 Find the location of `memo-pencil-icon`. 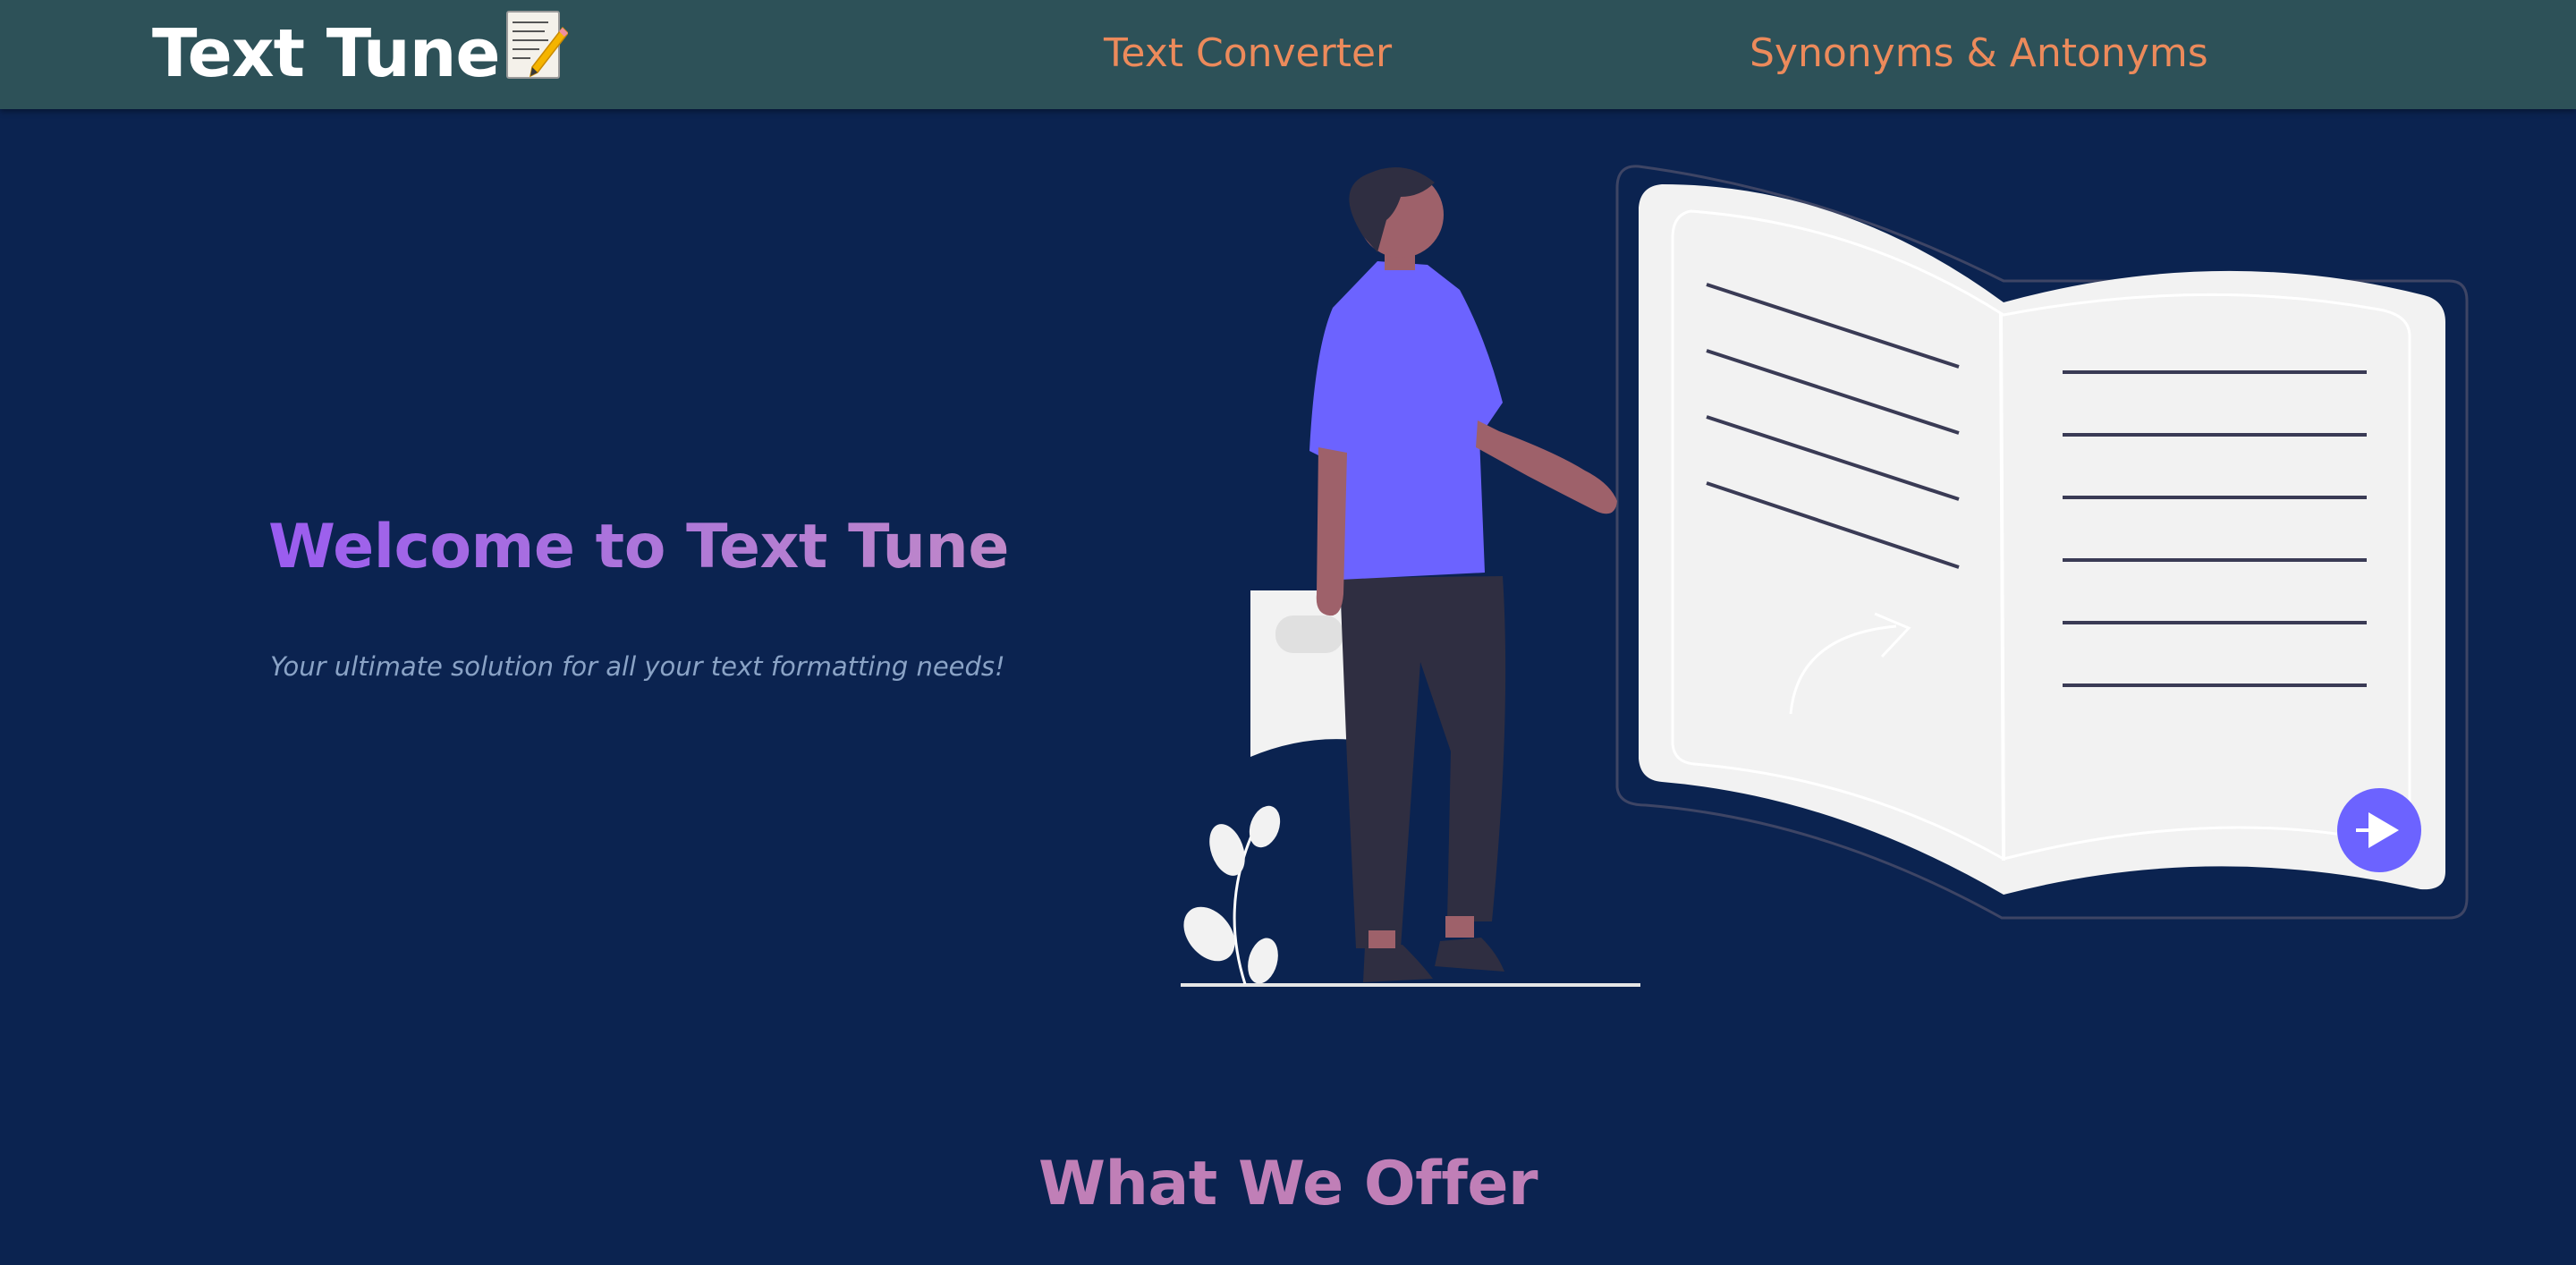

memo-pencil-icon is located at coordinates (536, 54).